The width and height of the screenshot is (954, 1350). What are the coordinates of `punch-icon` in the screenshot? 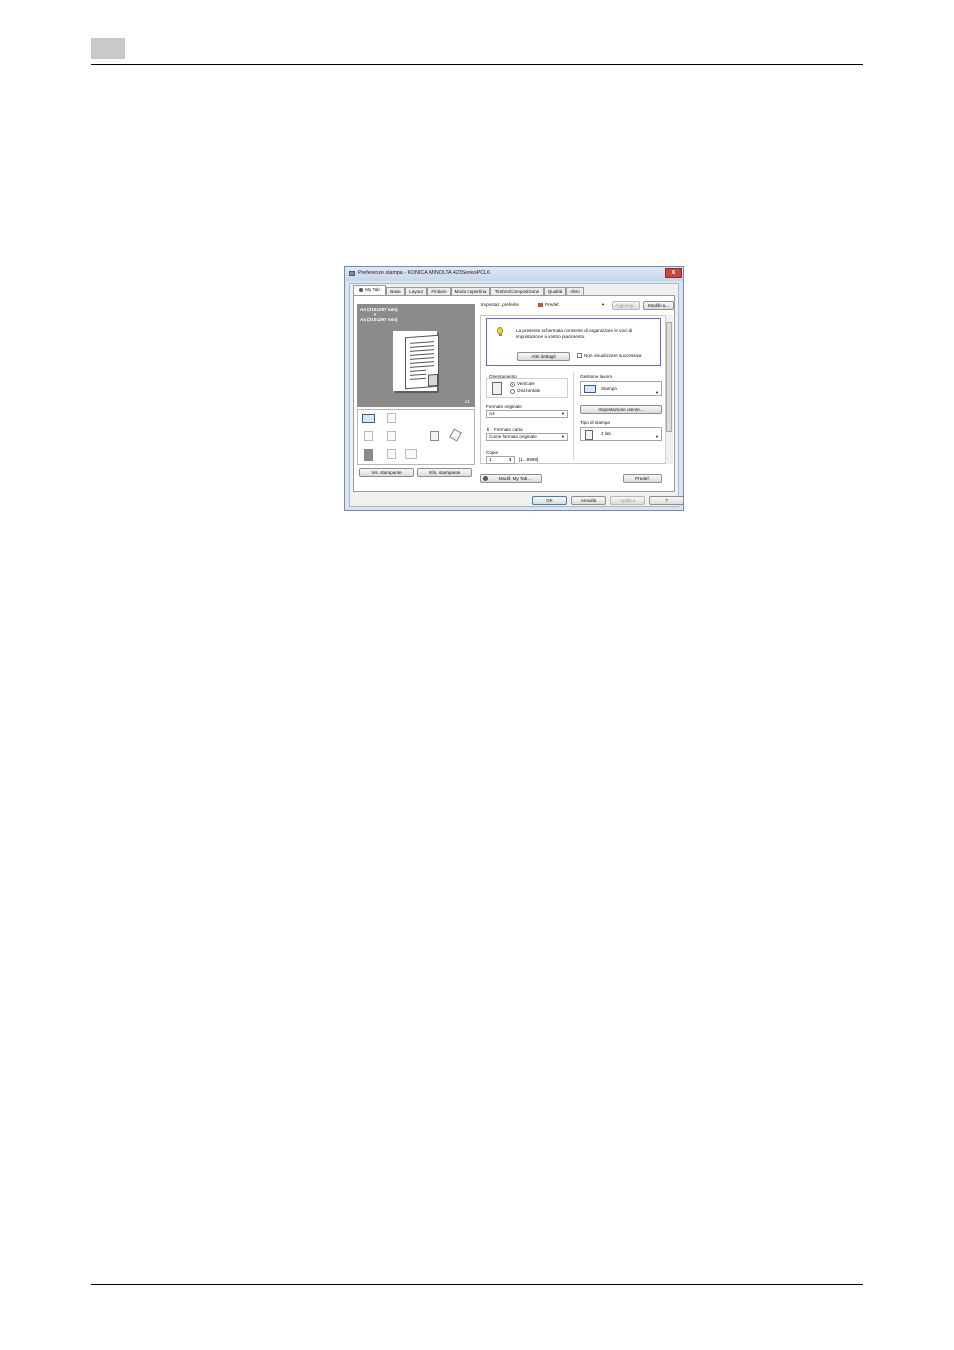 It's located at (455, 435).